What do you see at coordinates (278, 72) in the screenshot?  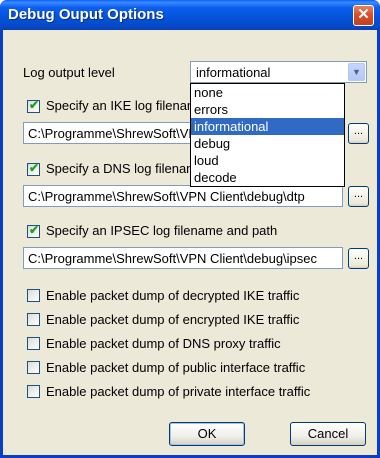 I see `log-level-select: informational ▼` at bounding box center [278, 72].